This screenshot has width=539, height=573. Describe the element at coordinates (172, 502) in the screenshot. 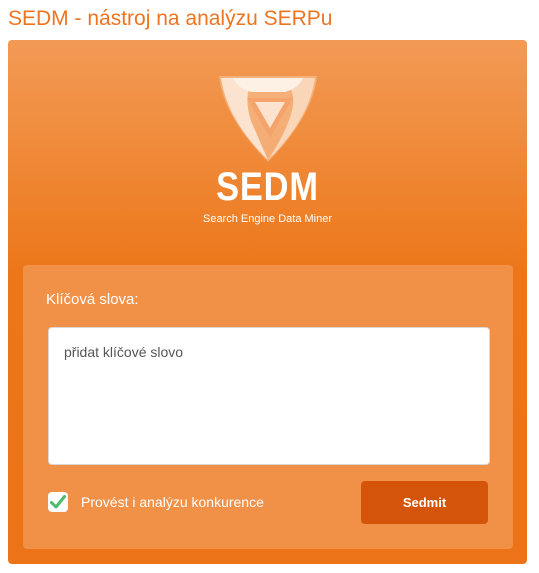

I see `competition-checkbox-label: Provést i analýzu konkurence` at that location.